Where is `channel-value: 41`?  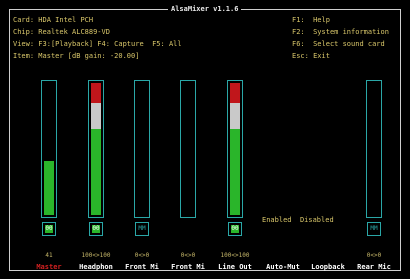 channel-value: 41 is located at coordinates (49, 255).